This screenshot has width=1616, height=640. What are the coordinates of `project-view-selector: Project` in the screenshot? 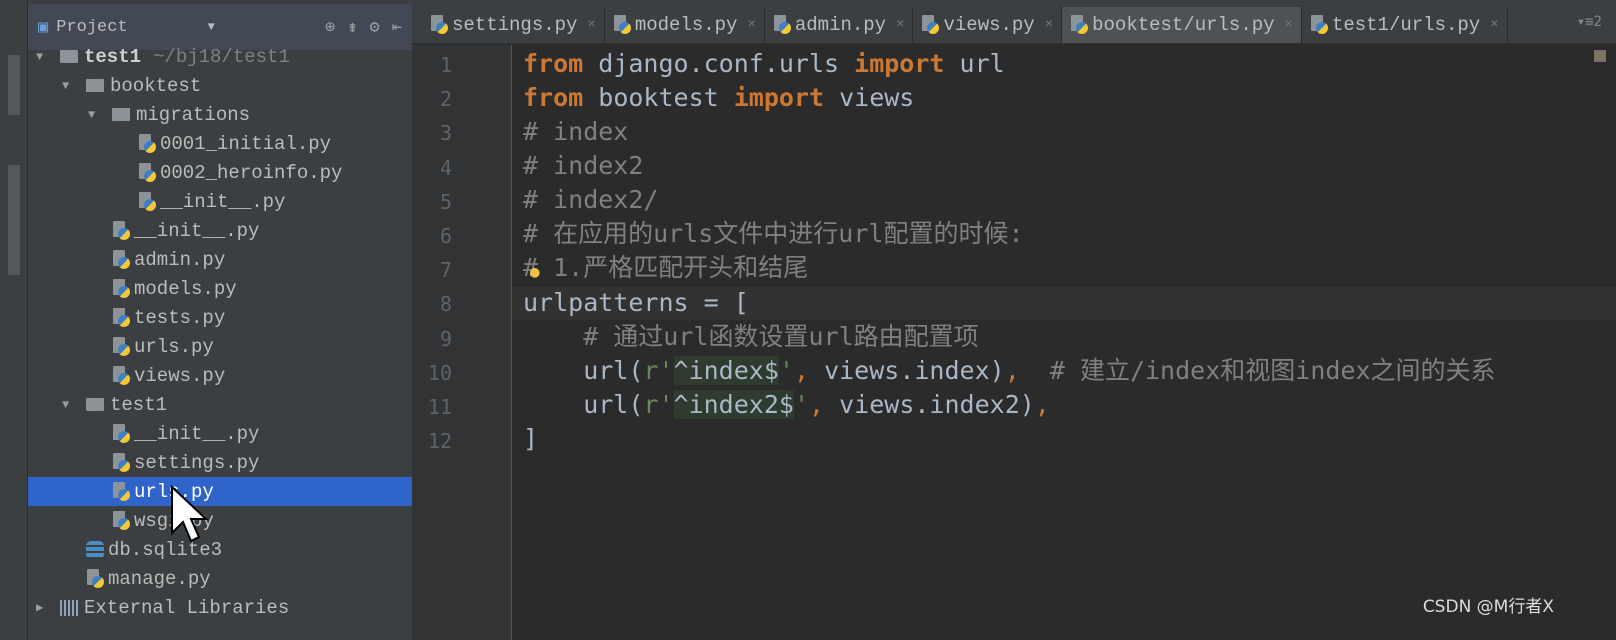 It's located at (91, 27).